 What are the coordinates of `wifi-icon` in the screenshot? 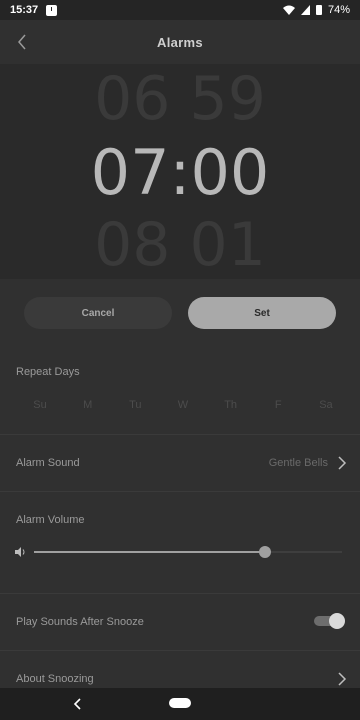 It's located at (288, 10).